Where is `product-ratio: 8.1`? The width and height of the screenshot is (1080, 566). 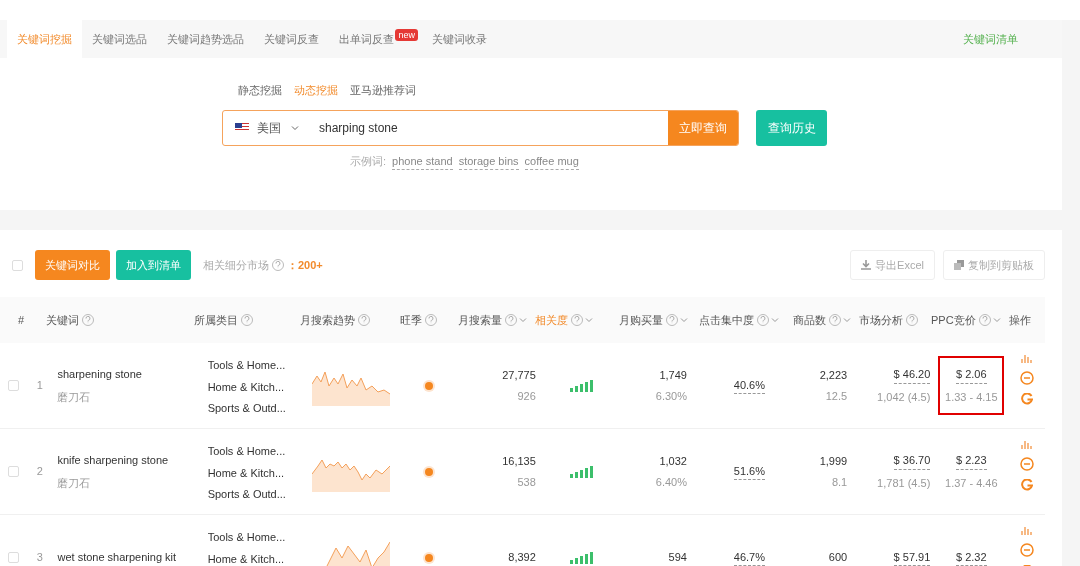 product-ratio: 8.1 is located at coordinates (839, 482).